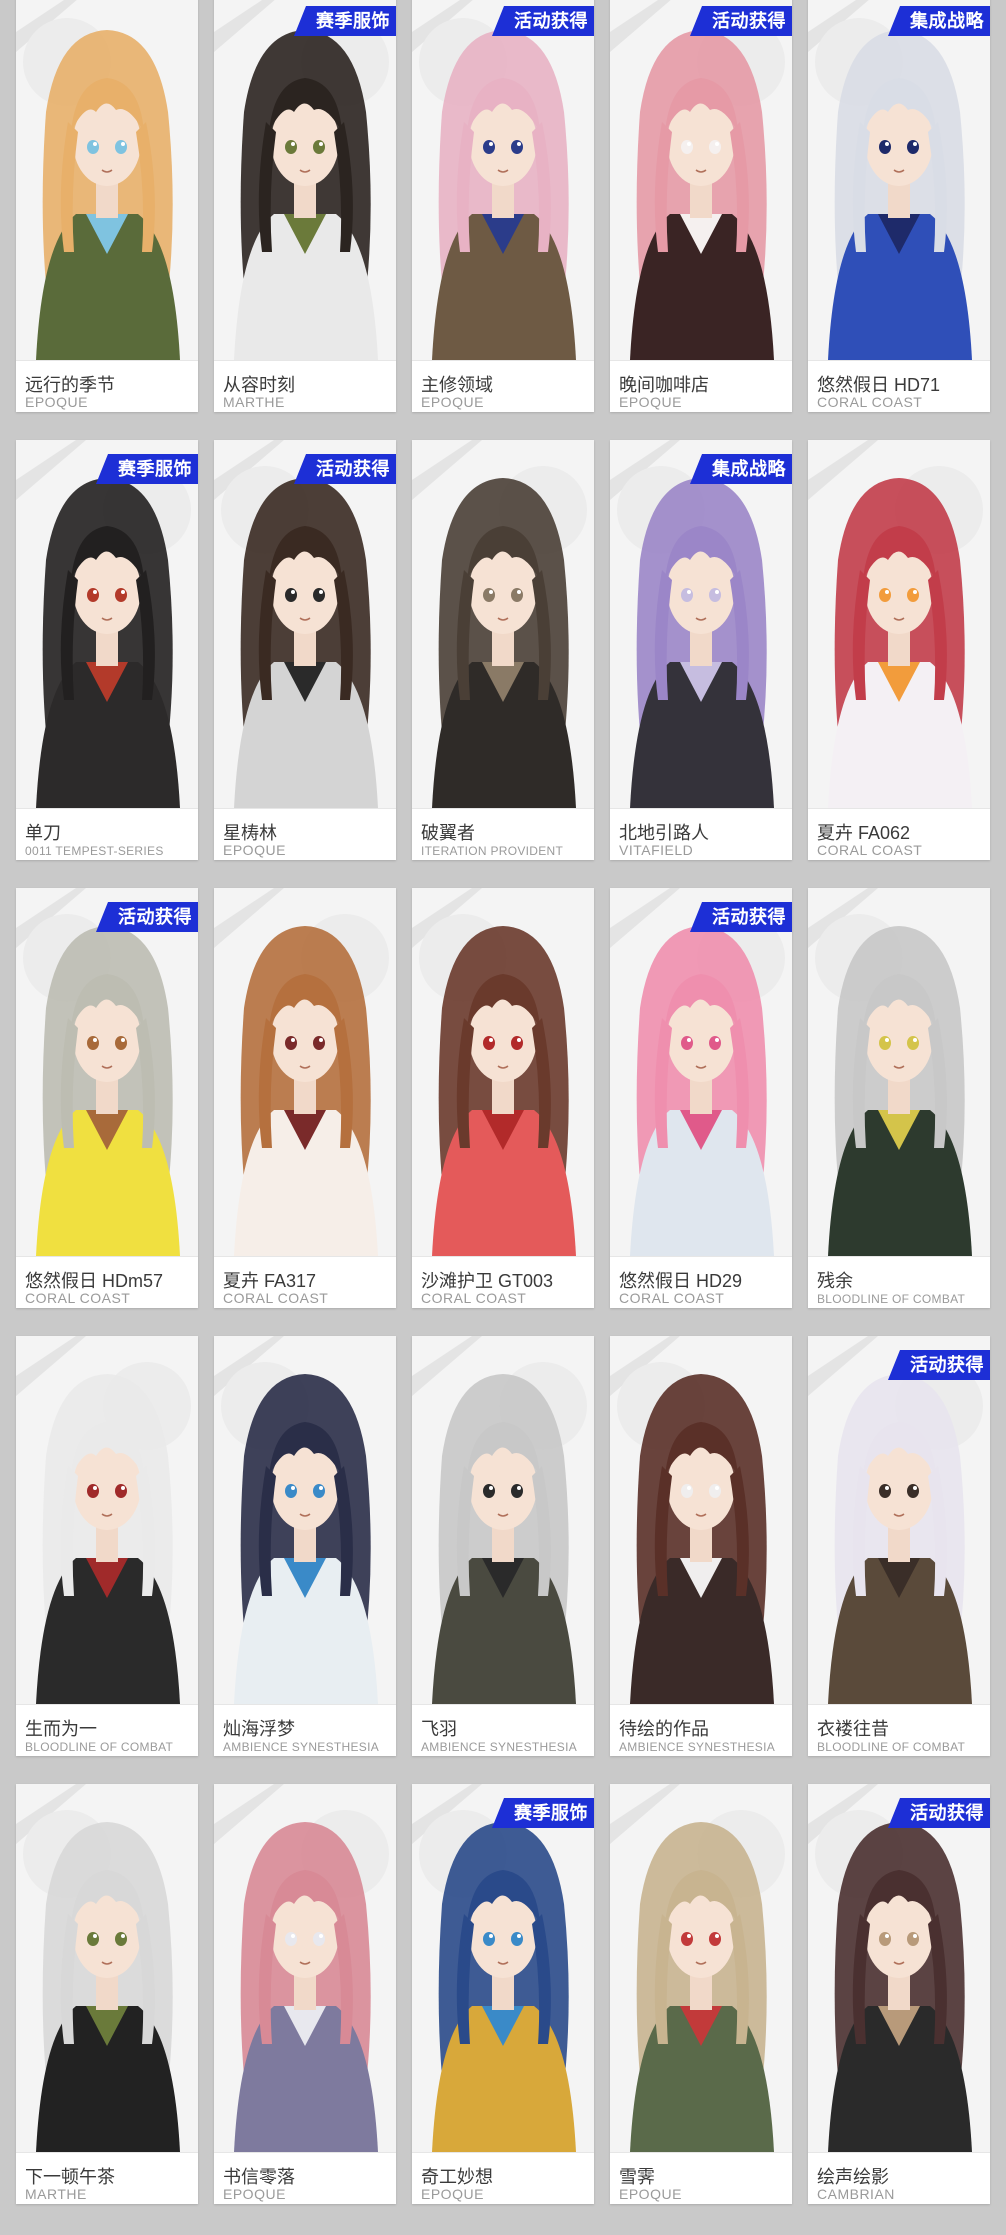 This screenshot has width=1006, height=2235. I want to click on skin-caption: 灿海浮梦 AMBIENCE SYNESTHESIA, so click(305, 1730).